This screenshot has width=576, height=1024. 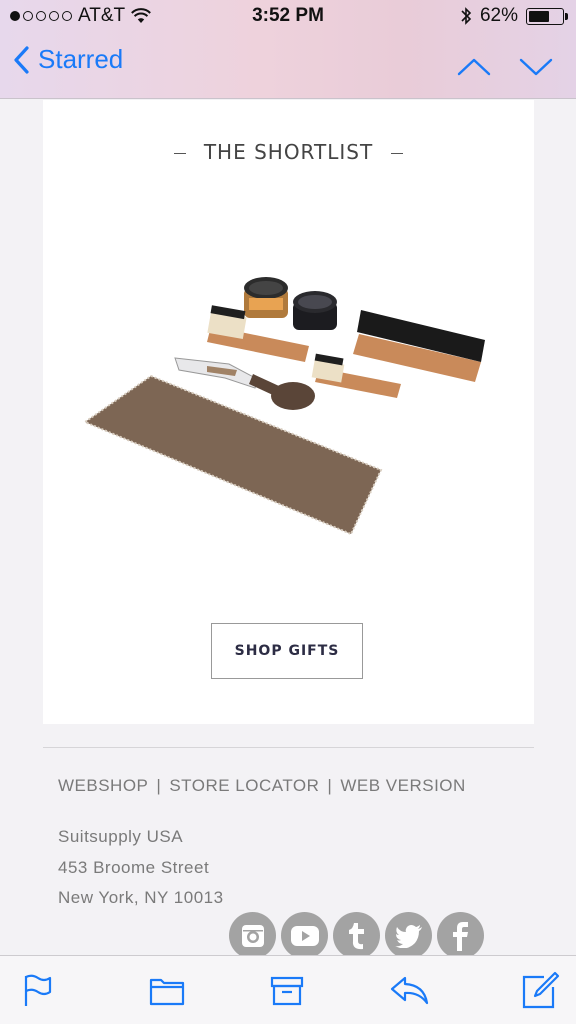 What do you see at coordinates (141, 897) in the screenshot?
I see `address-city: New York, NY 10013` at bounding box center [141, 897].